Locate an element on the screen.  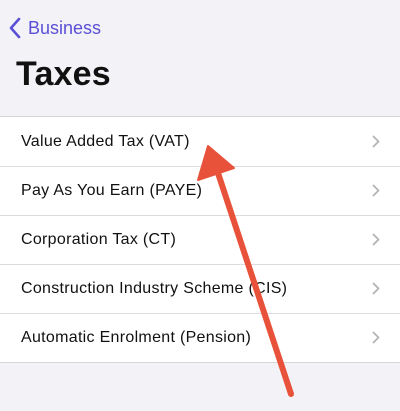
list-item-label: Value Added Tax (VAT) is located at coordinates (105, 141).